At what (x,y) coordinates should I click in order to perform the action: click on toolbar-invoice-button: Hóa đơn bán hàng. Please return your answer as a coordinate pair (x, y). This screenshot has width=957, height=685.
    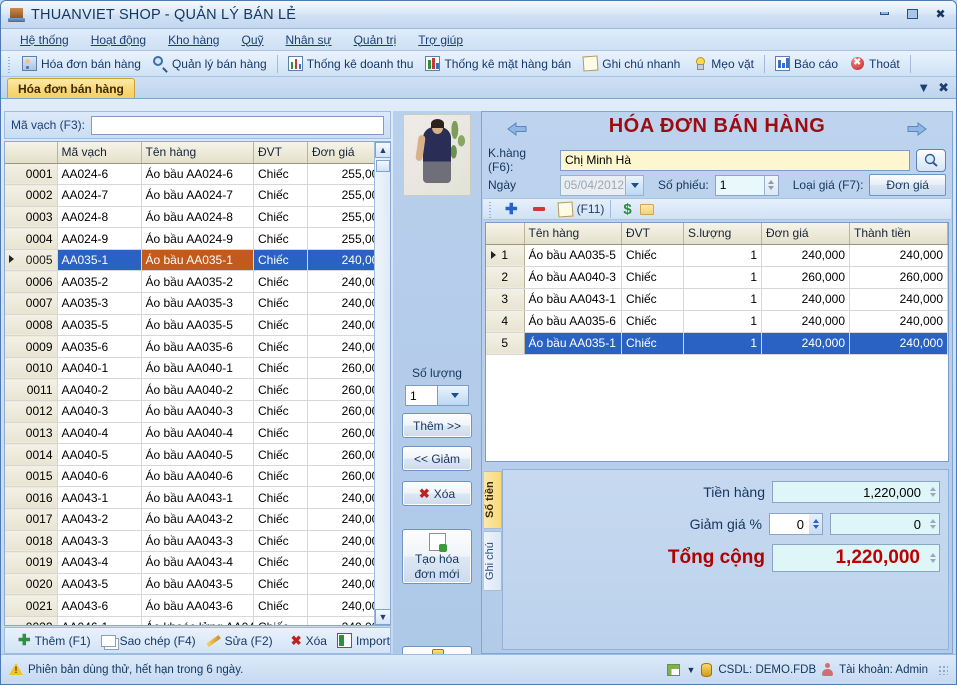
    Looking at the image, I should click on (81, 63).